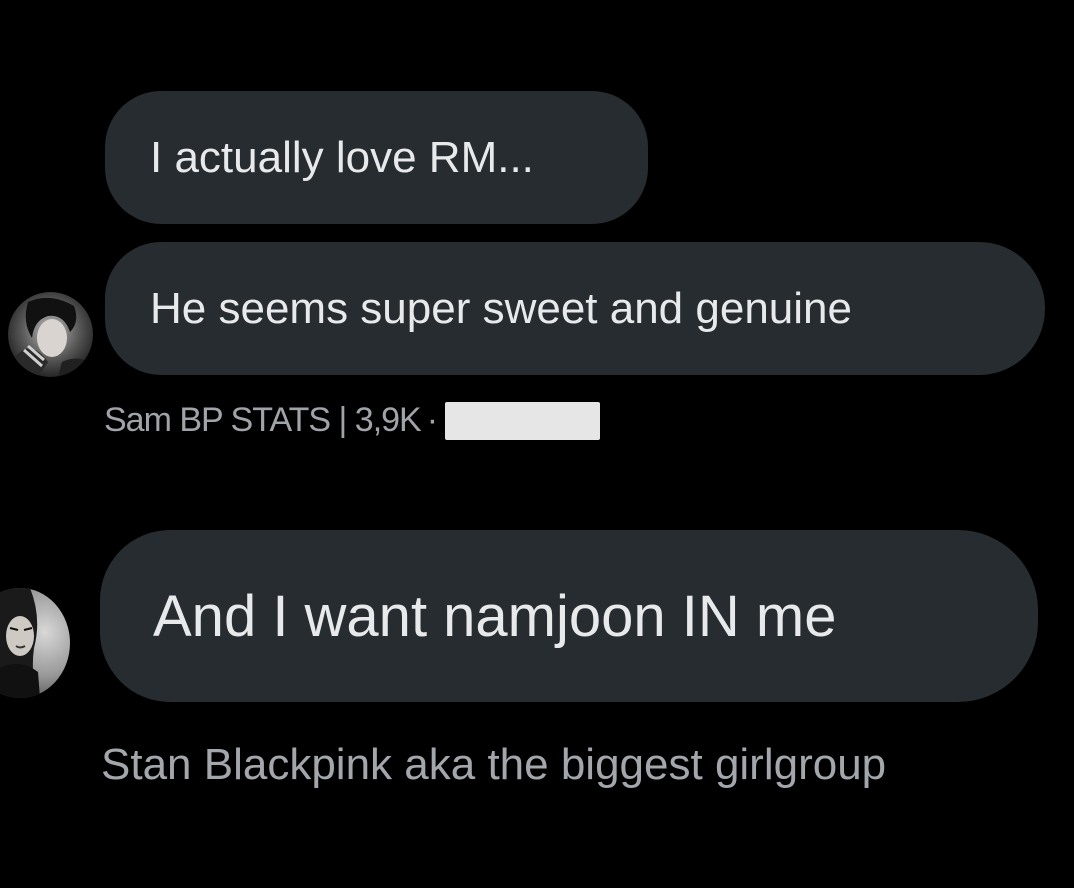  What do you see at coordinates (495, 616) in the screenshot?
I see `message-text: And I want namjoon IN me` at bounding box center [495, 616].